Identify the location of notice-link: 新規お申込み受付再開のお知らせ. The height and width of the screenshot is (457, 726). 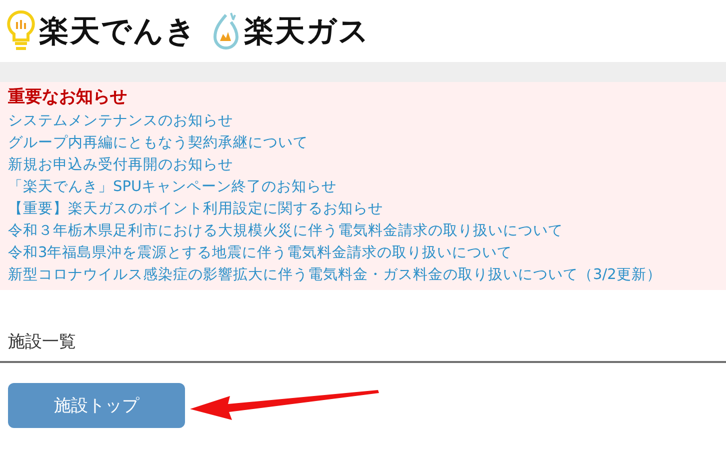
(367, 165).